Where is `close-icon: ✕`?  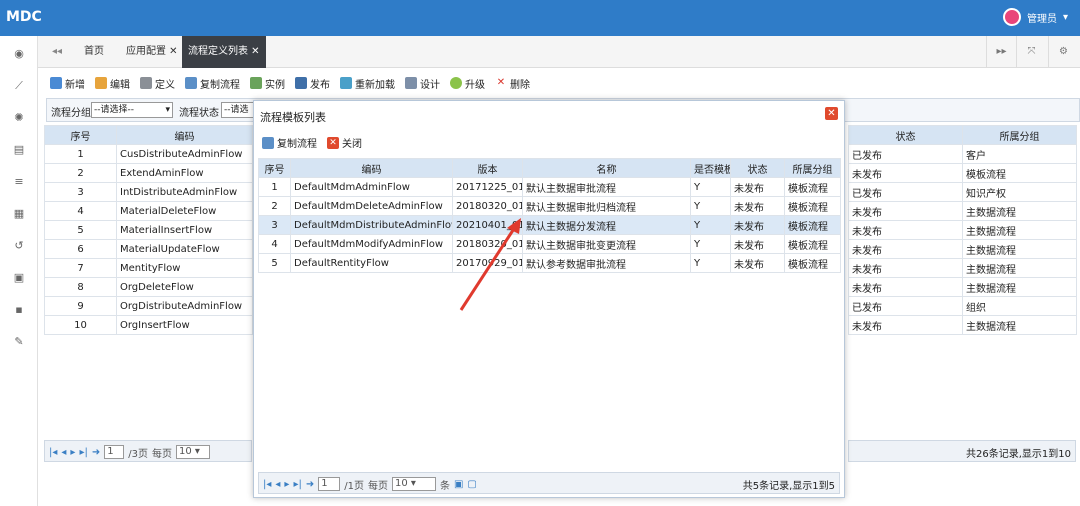
close-icon: ✕ is located at coordinates (831, 113).